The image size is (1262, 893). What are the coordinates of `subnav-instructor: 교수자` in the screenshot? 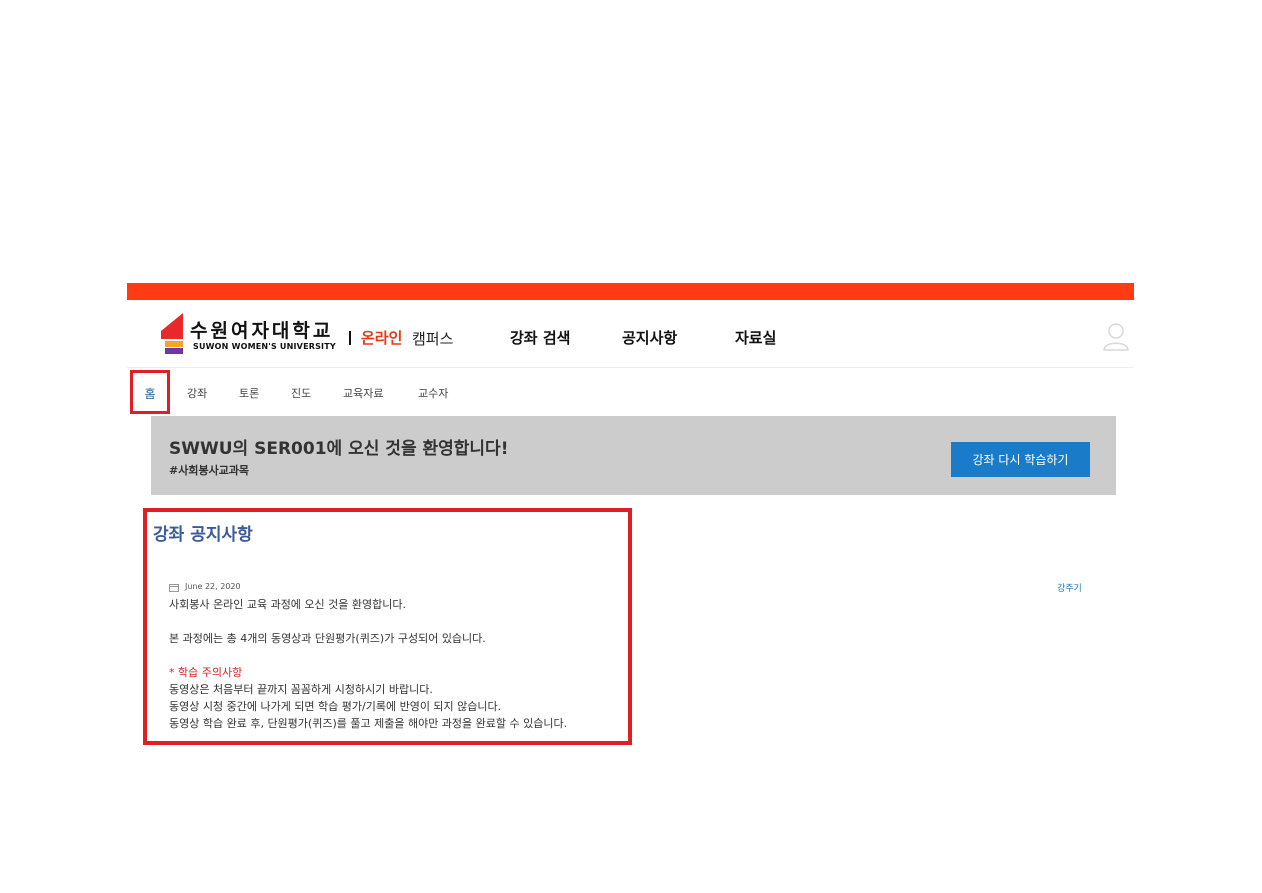 It's located at (433, 393).